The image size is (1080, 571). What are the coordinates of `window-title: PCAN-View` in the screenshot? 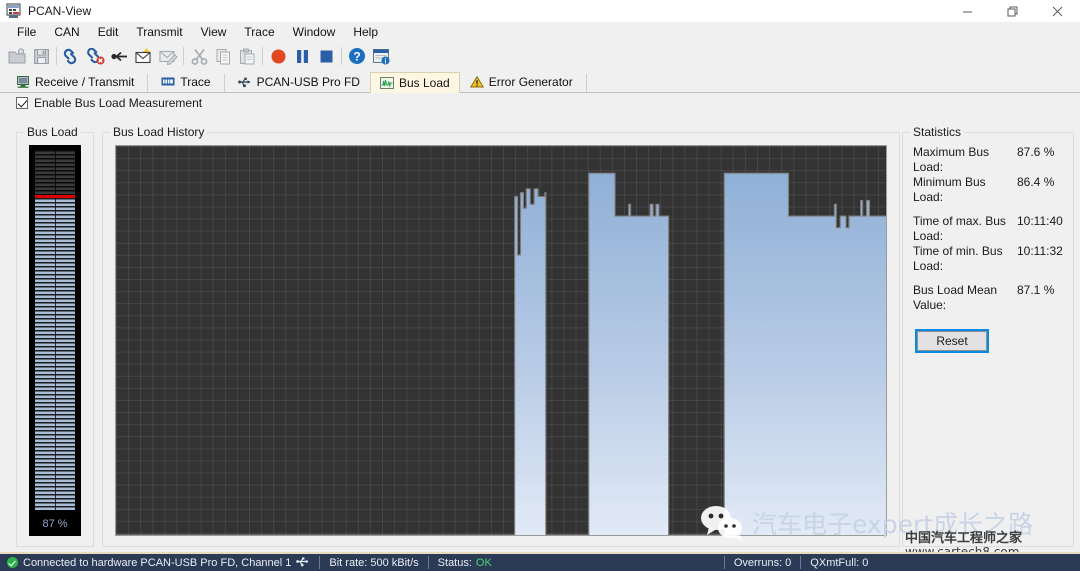 It's located at (60, 11).